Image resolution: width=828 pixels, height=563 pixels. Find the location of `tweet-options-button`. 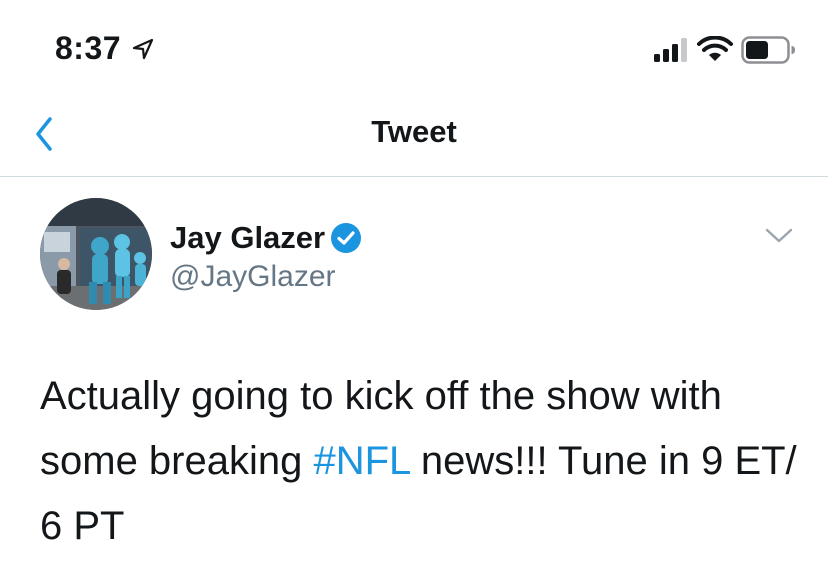

tweet-options-button is located at coordinates (779, 236).